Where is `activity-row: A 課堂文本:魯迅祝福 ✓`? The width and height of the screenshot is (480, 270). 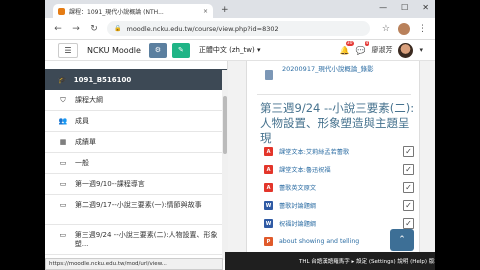
activity-row: A 課堂文本:魯迅祝福 ✓ is located at coordinates (339, 169).